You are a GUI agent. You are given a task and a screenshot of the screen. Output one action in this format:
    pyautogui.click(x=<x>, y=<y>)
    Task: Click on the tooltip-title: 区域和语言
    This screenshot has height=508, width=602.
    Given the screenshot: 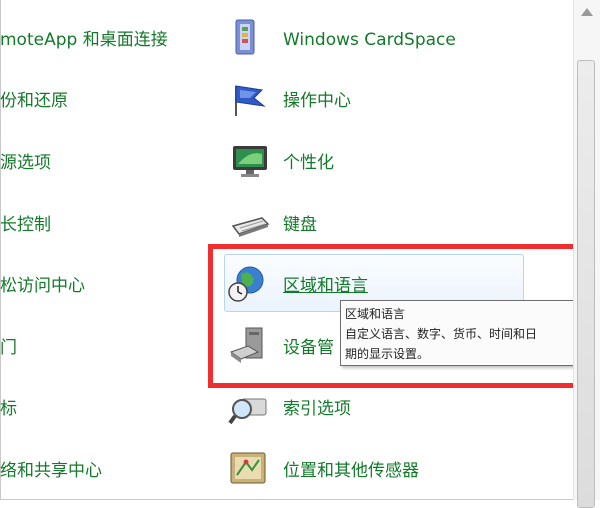 What is the action you would take?
    pyautogui.click(x=375, y=314)
    